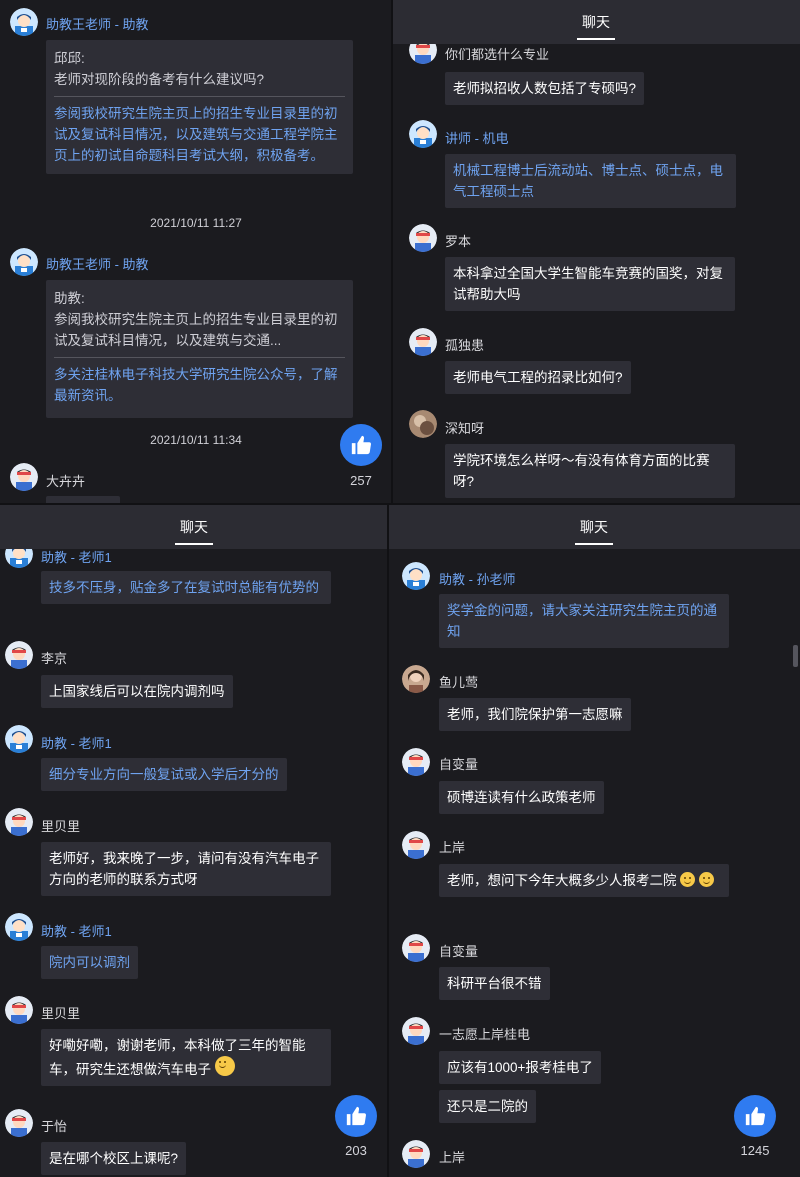 This screenshot has width=800, height=1177. I want to click on sender-name: 一志愿上岸桂电, so click(485, 1034).